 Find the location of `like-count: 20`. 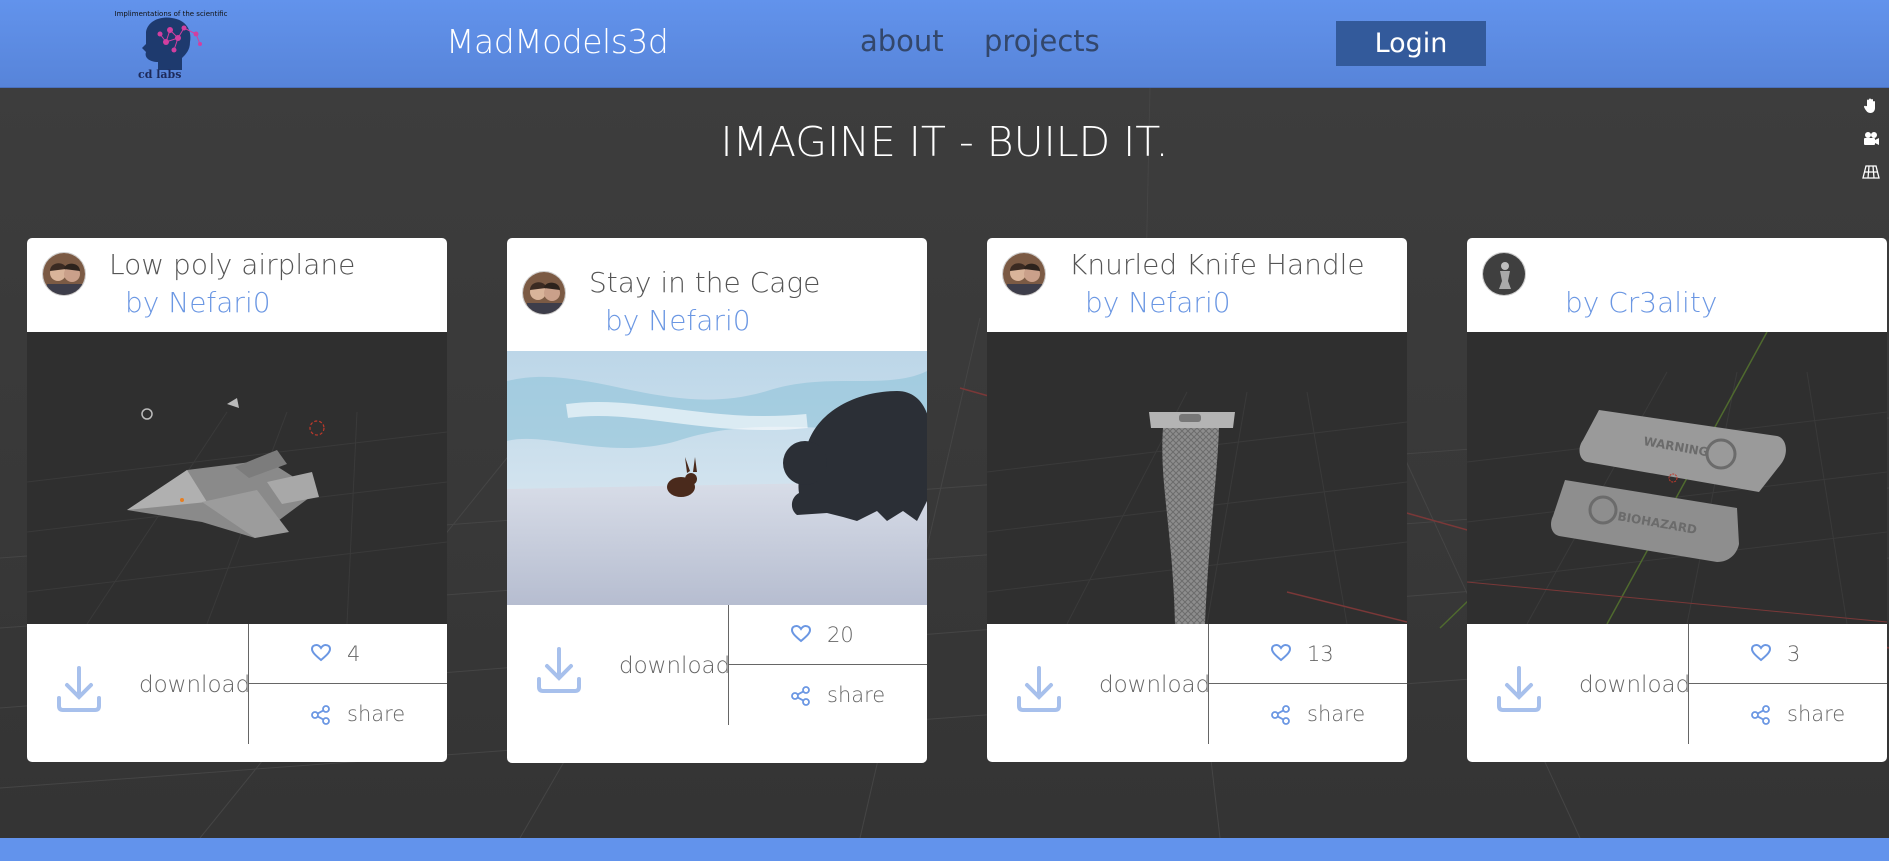

like-count: 20 is located at coordinates (840, 635).